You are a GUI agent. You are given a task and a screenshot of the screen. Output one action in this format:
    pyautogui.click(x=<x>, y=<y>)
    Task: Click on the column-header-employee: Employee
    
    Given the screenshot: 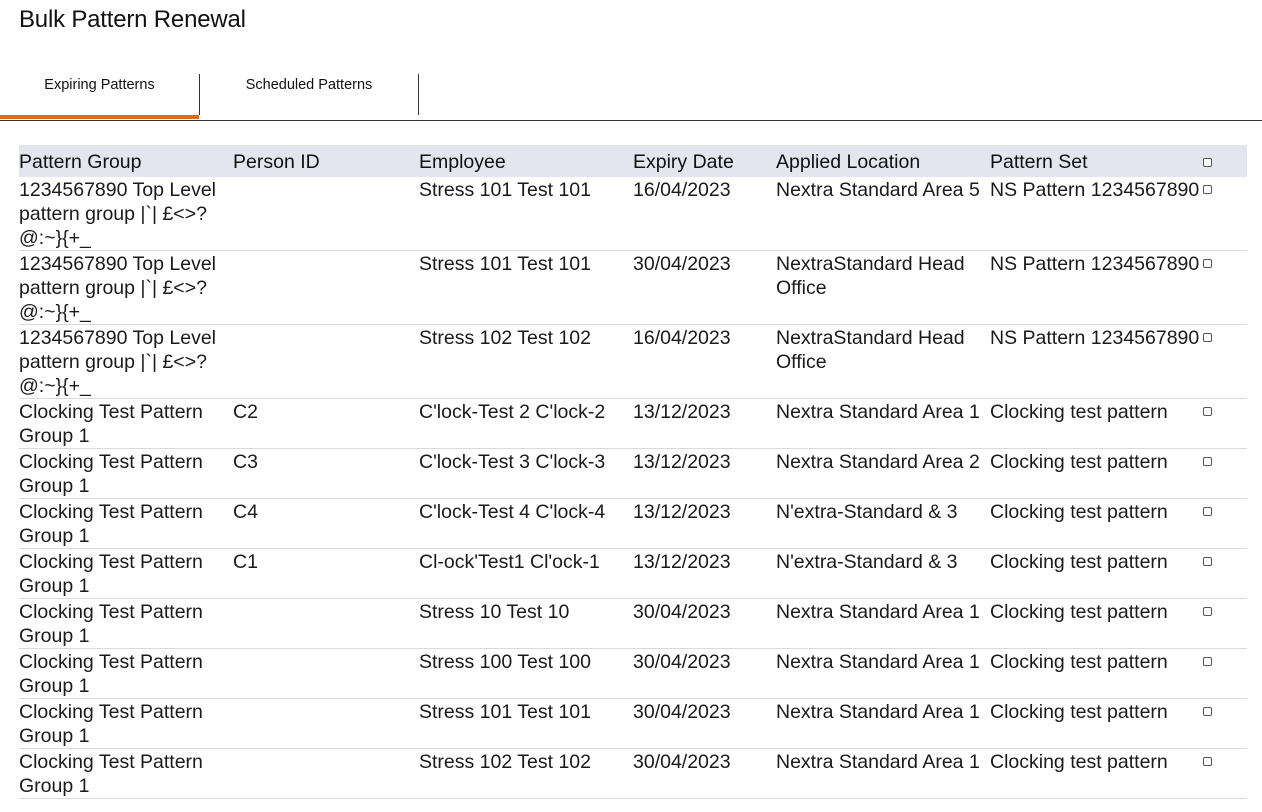 What is the action you would take?
    pyautogui.click(x=526, y=161)
    